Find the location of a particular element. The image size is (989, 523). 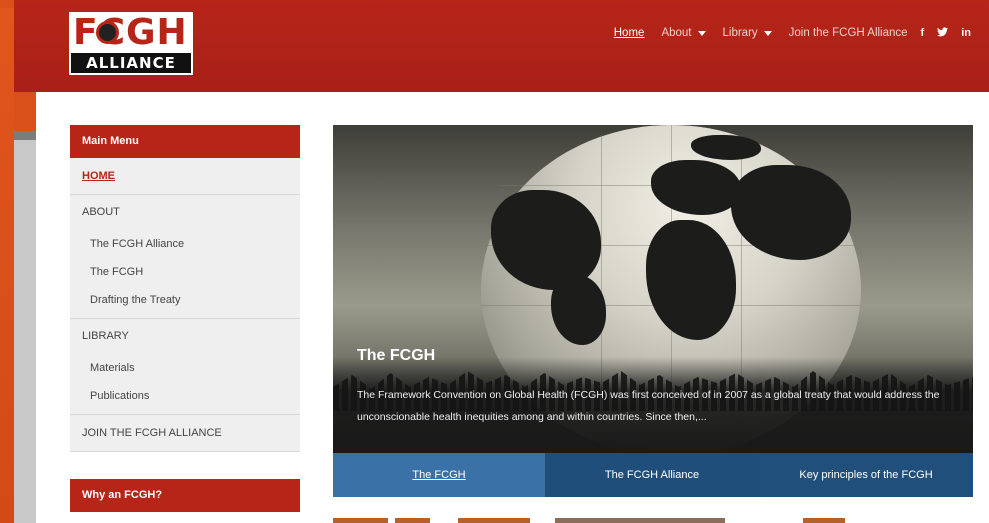

outer-frame is located at coordinates (7, 261).